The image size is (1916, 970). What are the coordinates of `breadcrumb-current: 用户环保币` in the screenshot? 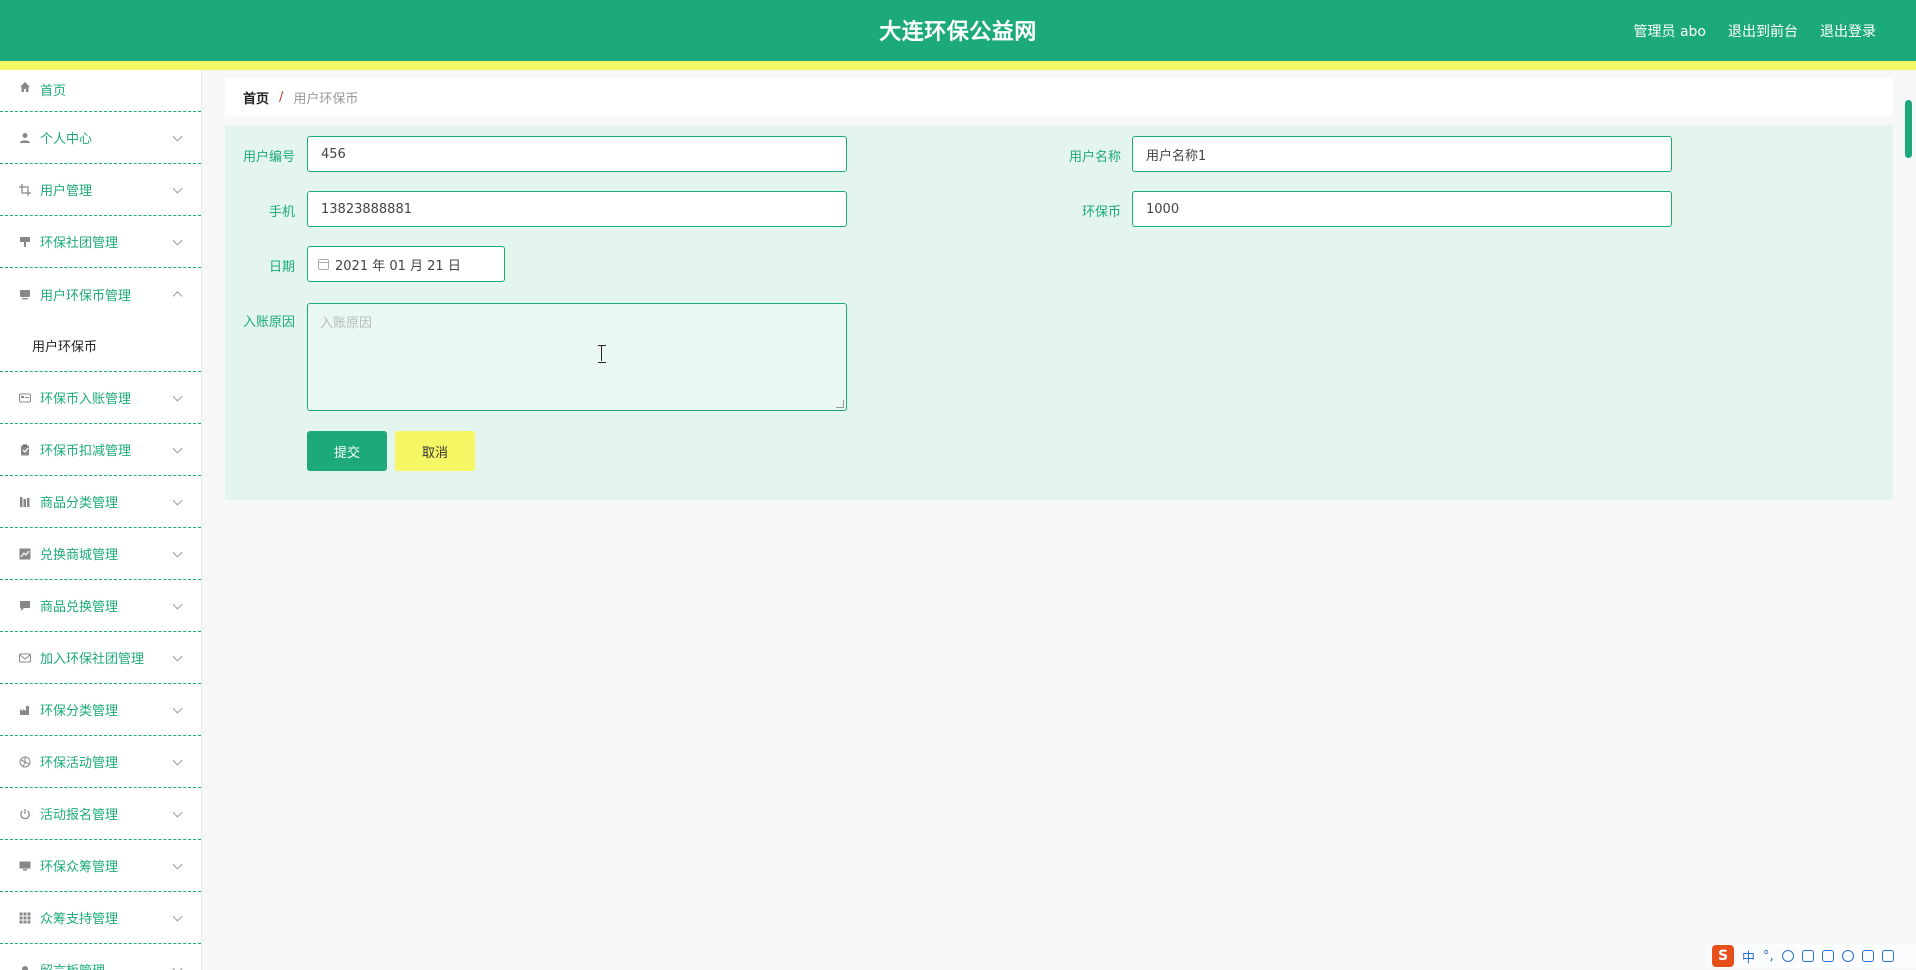 It's located at (326, 99).